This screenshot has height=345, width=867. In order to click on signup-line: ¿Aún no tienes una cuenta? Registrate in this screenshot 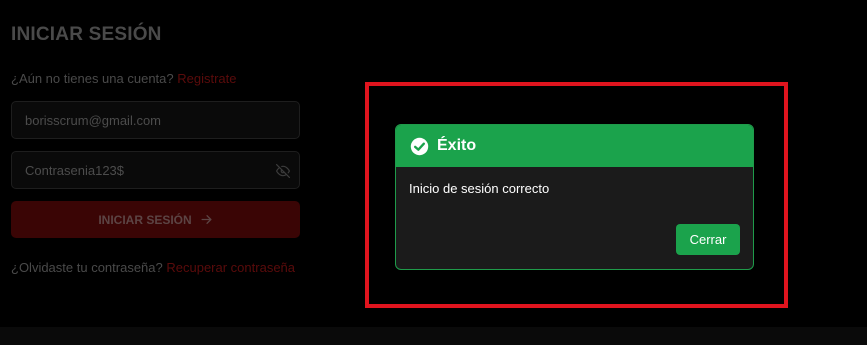, I will do `click(124, 78)`.